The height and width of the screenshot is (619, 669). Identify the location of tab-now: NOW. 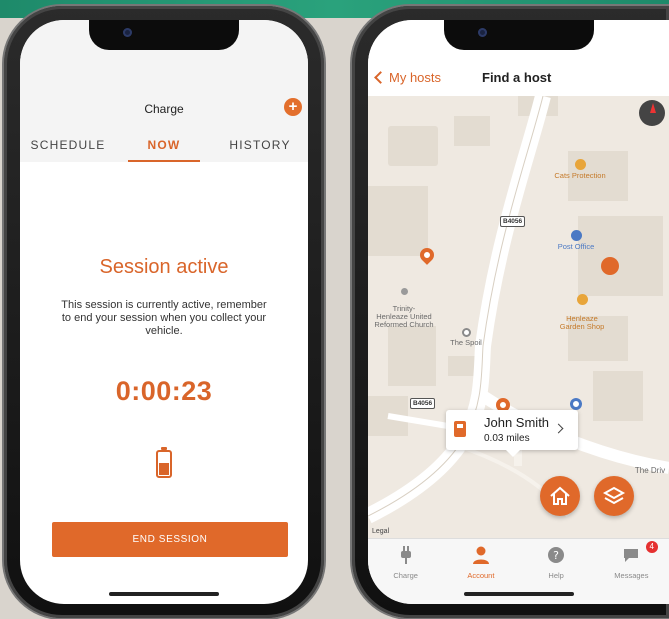
(164, 147).